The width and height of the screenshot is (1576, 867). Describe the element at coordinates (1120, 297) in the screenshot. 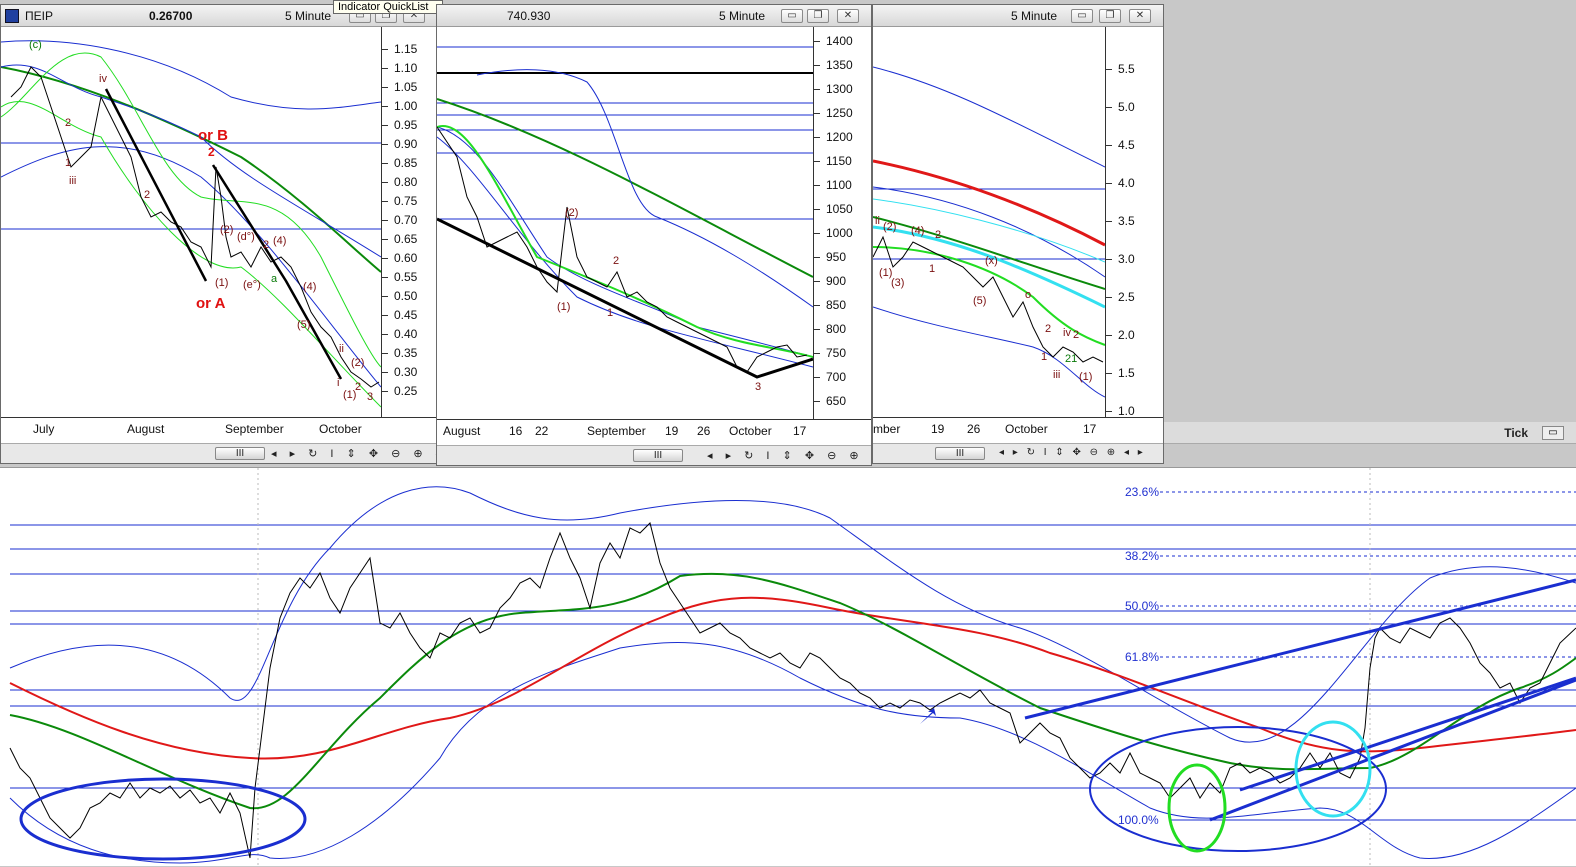

I see `w3-ytick: 2.5` at that location.